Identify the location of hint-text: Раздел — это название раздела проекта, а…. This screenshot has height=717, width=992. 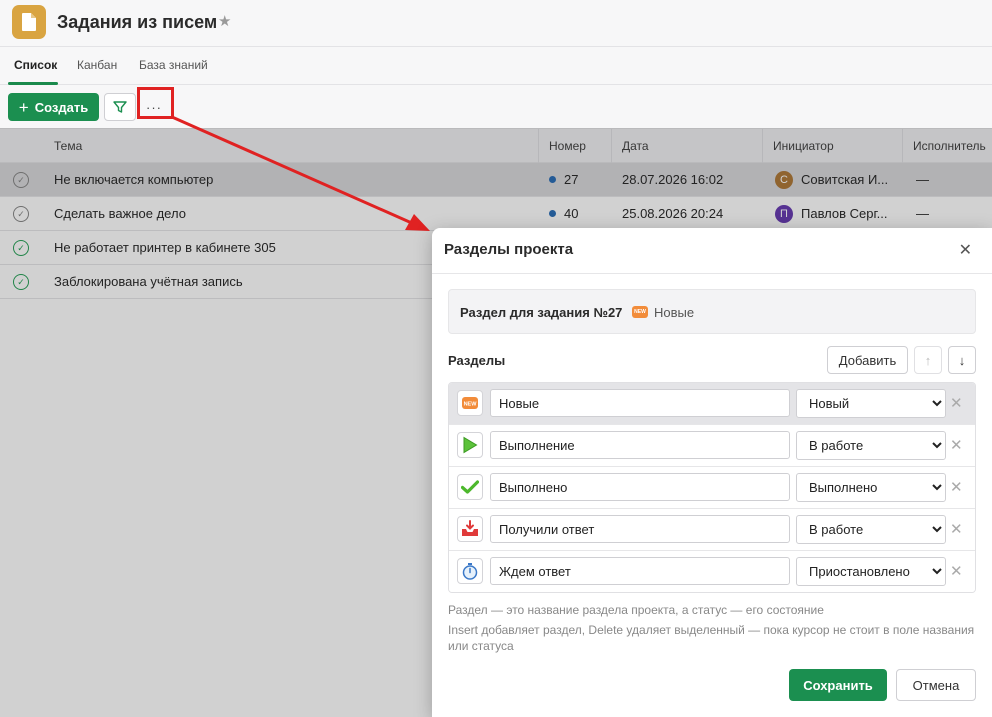
(636, 610).